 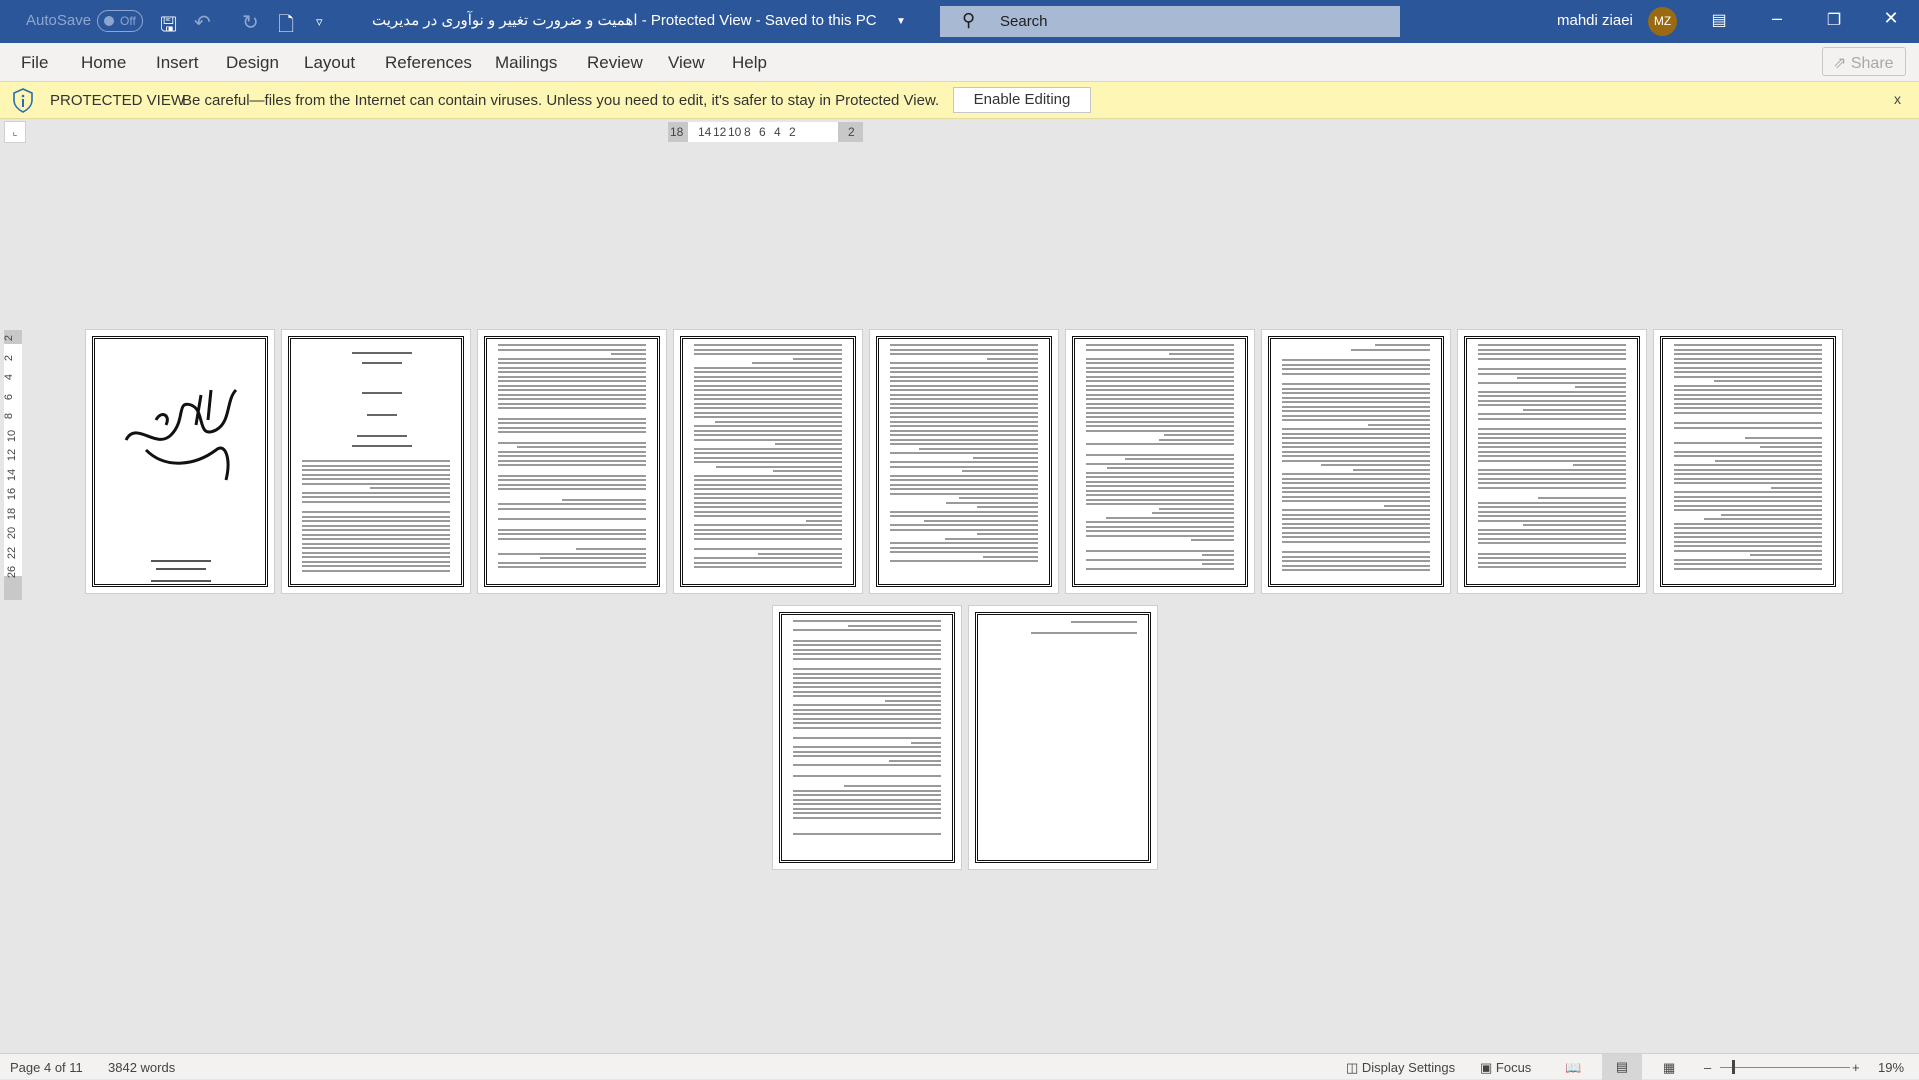 What do you see at coordinates (286, 27) in the screenshot?
I see `new-document-icon: 🗋` at bounding box center [286, 27].